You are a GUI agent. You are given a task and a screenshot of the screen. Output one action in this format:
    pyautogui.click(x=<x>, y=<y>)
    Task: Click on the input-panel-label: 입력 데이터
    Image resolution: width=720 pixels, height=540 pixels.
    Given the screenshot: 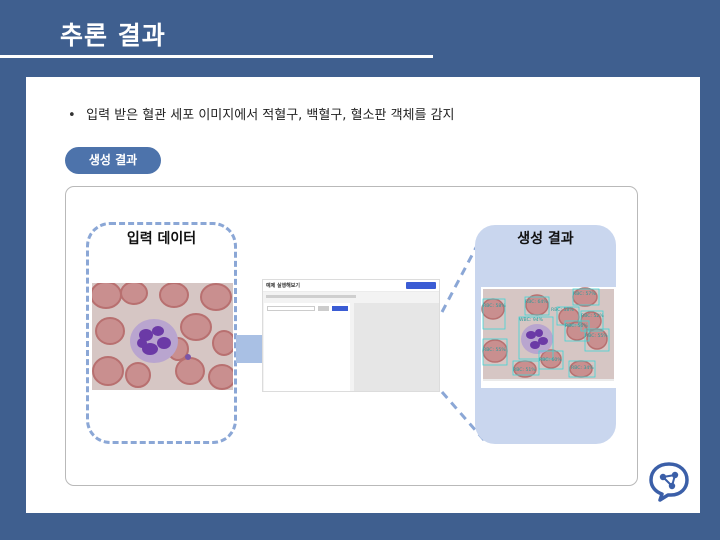 What is the action you would take?
    pyautogui.click(x=161, y=239)
    